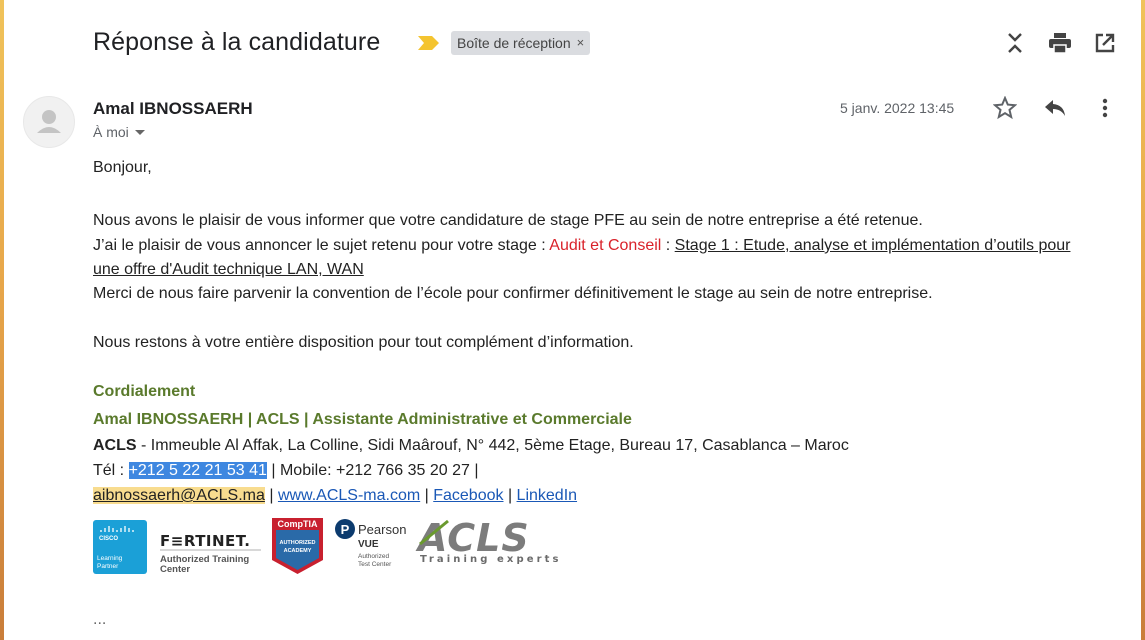  What do you see at coordinates (488, 540) in the screenshot?
I see `acls-logo: ACLS Training experts` at bounding box center [488, 540].